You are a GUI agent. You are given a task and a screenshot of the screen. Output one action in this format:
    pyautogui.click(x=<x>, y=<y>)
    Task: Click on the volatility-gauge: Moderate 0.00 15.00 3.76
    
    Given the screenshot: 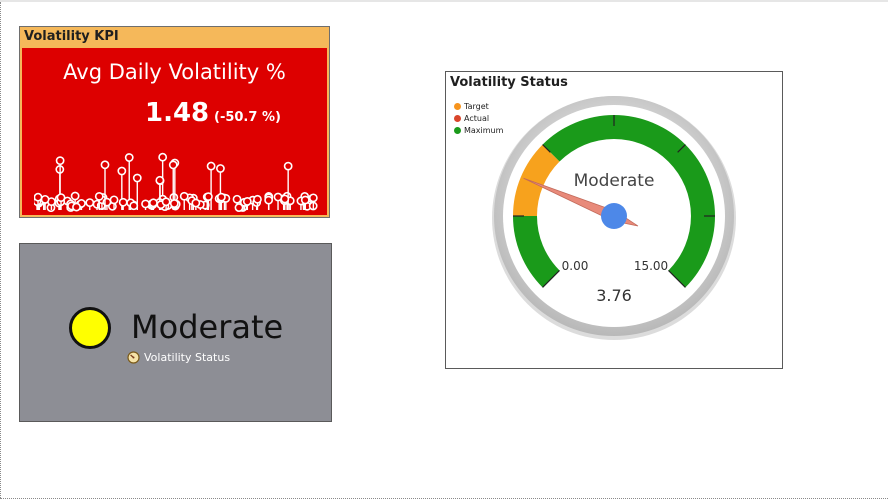 What is the action you would take?
    pyautogui.click(x=614, y=218)
    